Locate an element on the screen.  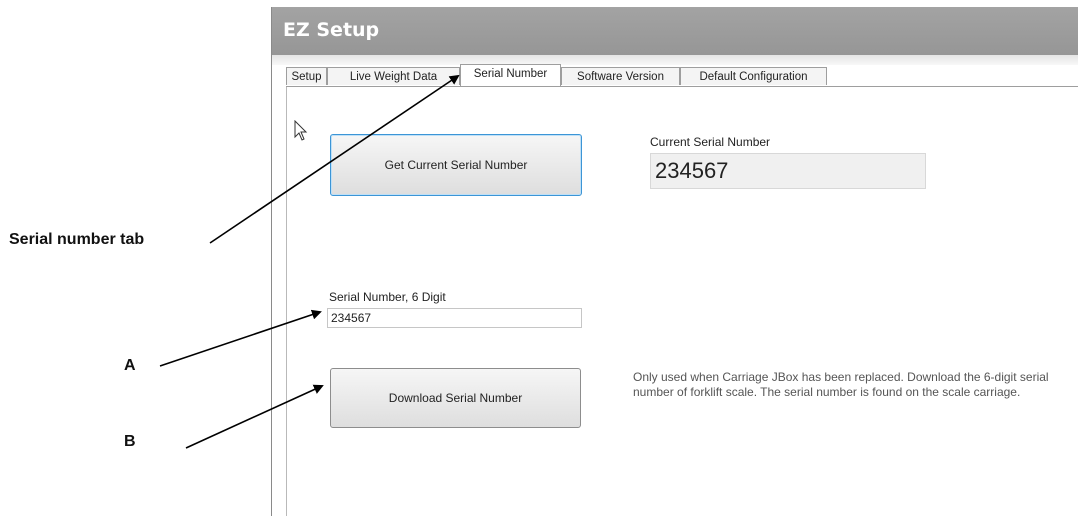
callout-a: A is located at coordinates (130, 365).